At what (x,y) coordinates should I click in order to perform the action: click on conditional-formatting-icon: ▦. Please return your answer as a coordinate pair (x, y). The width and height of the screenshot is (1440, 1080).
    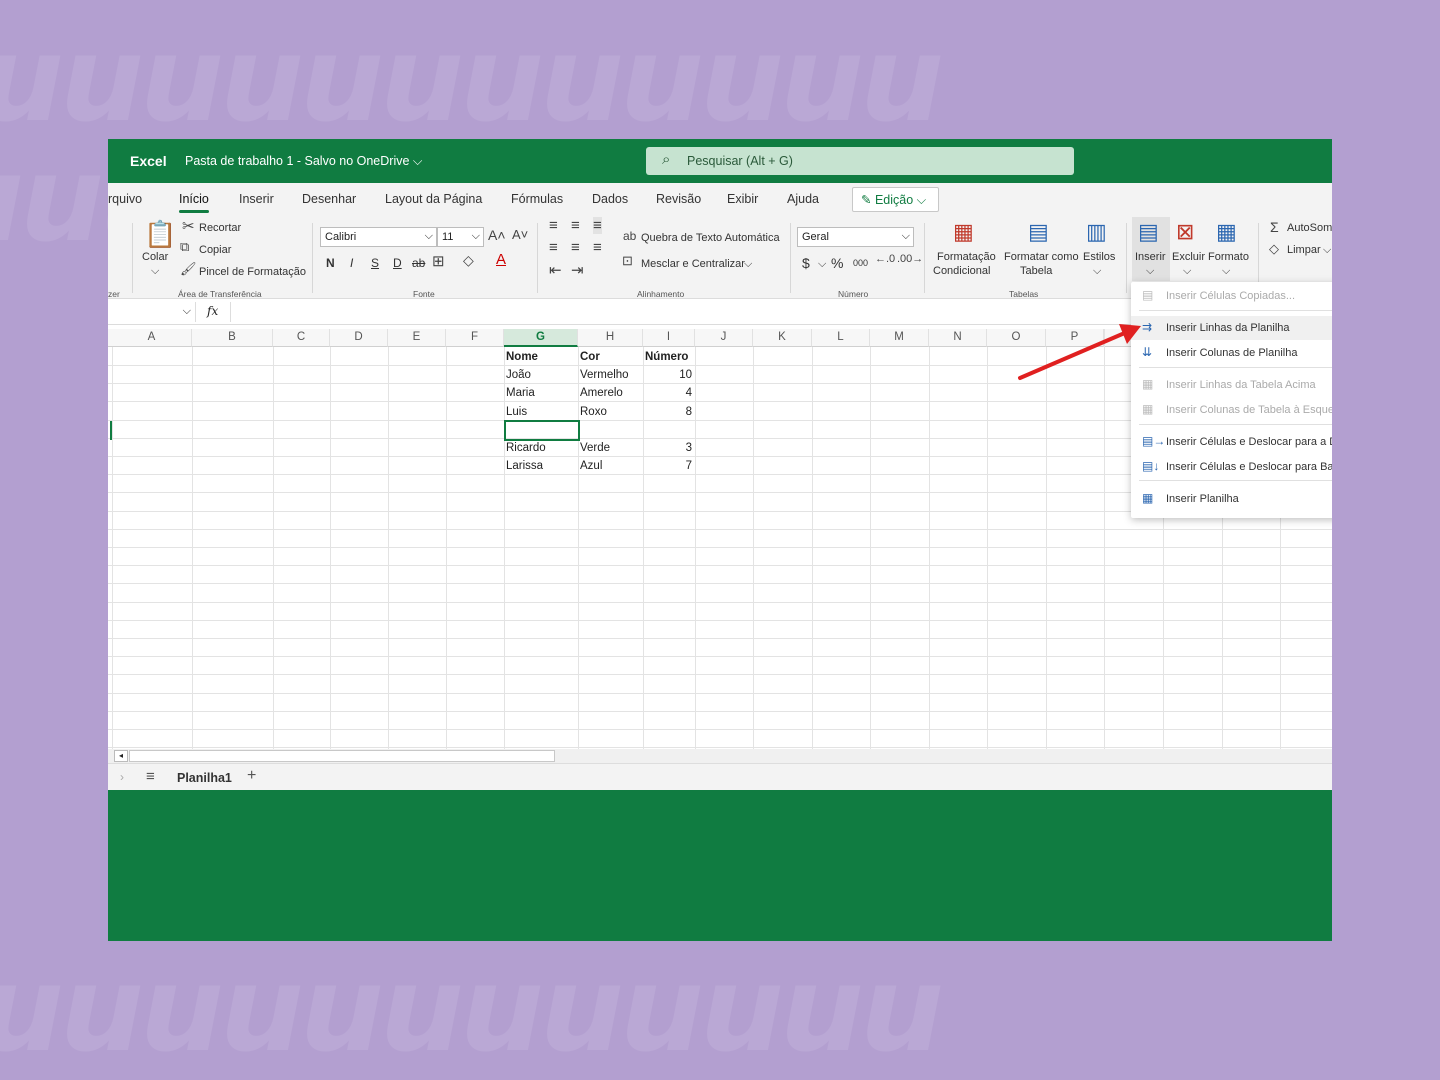
    Looking at the image, I should click on (963, 232).